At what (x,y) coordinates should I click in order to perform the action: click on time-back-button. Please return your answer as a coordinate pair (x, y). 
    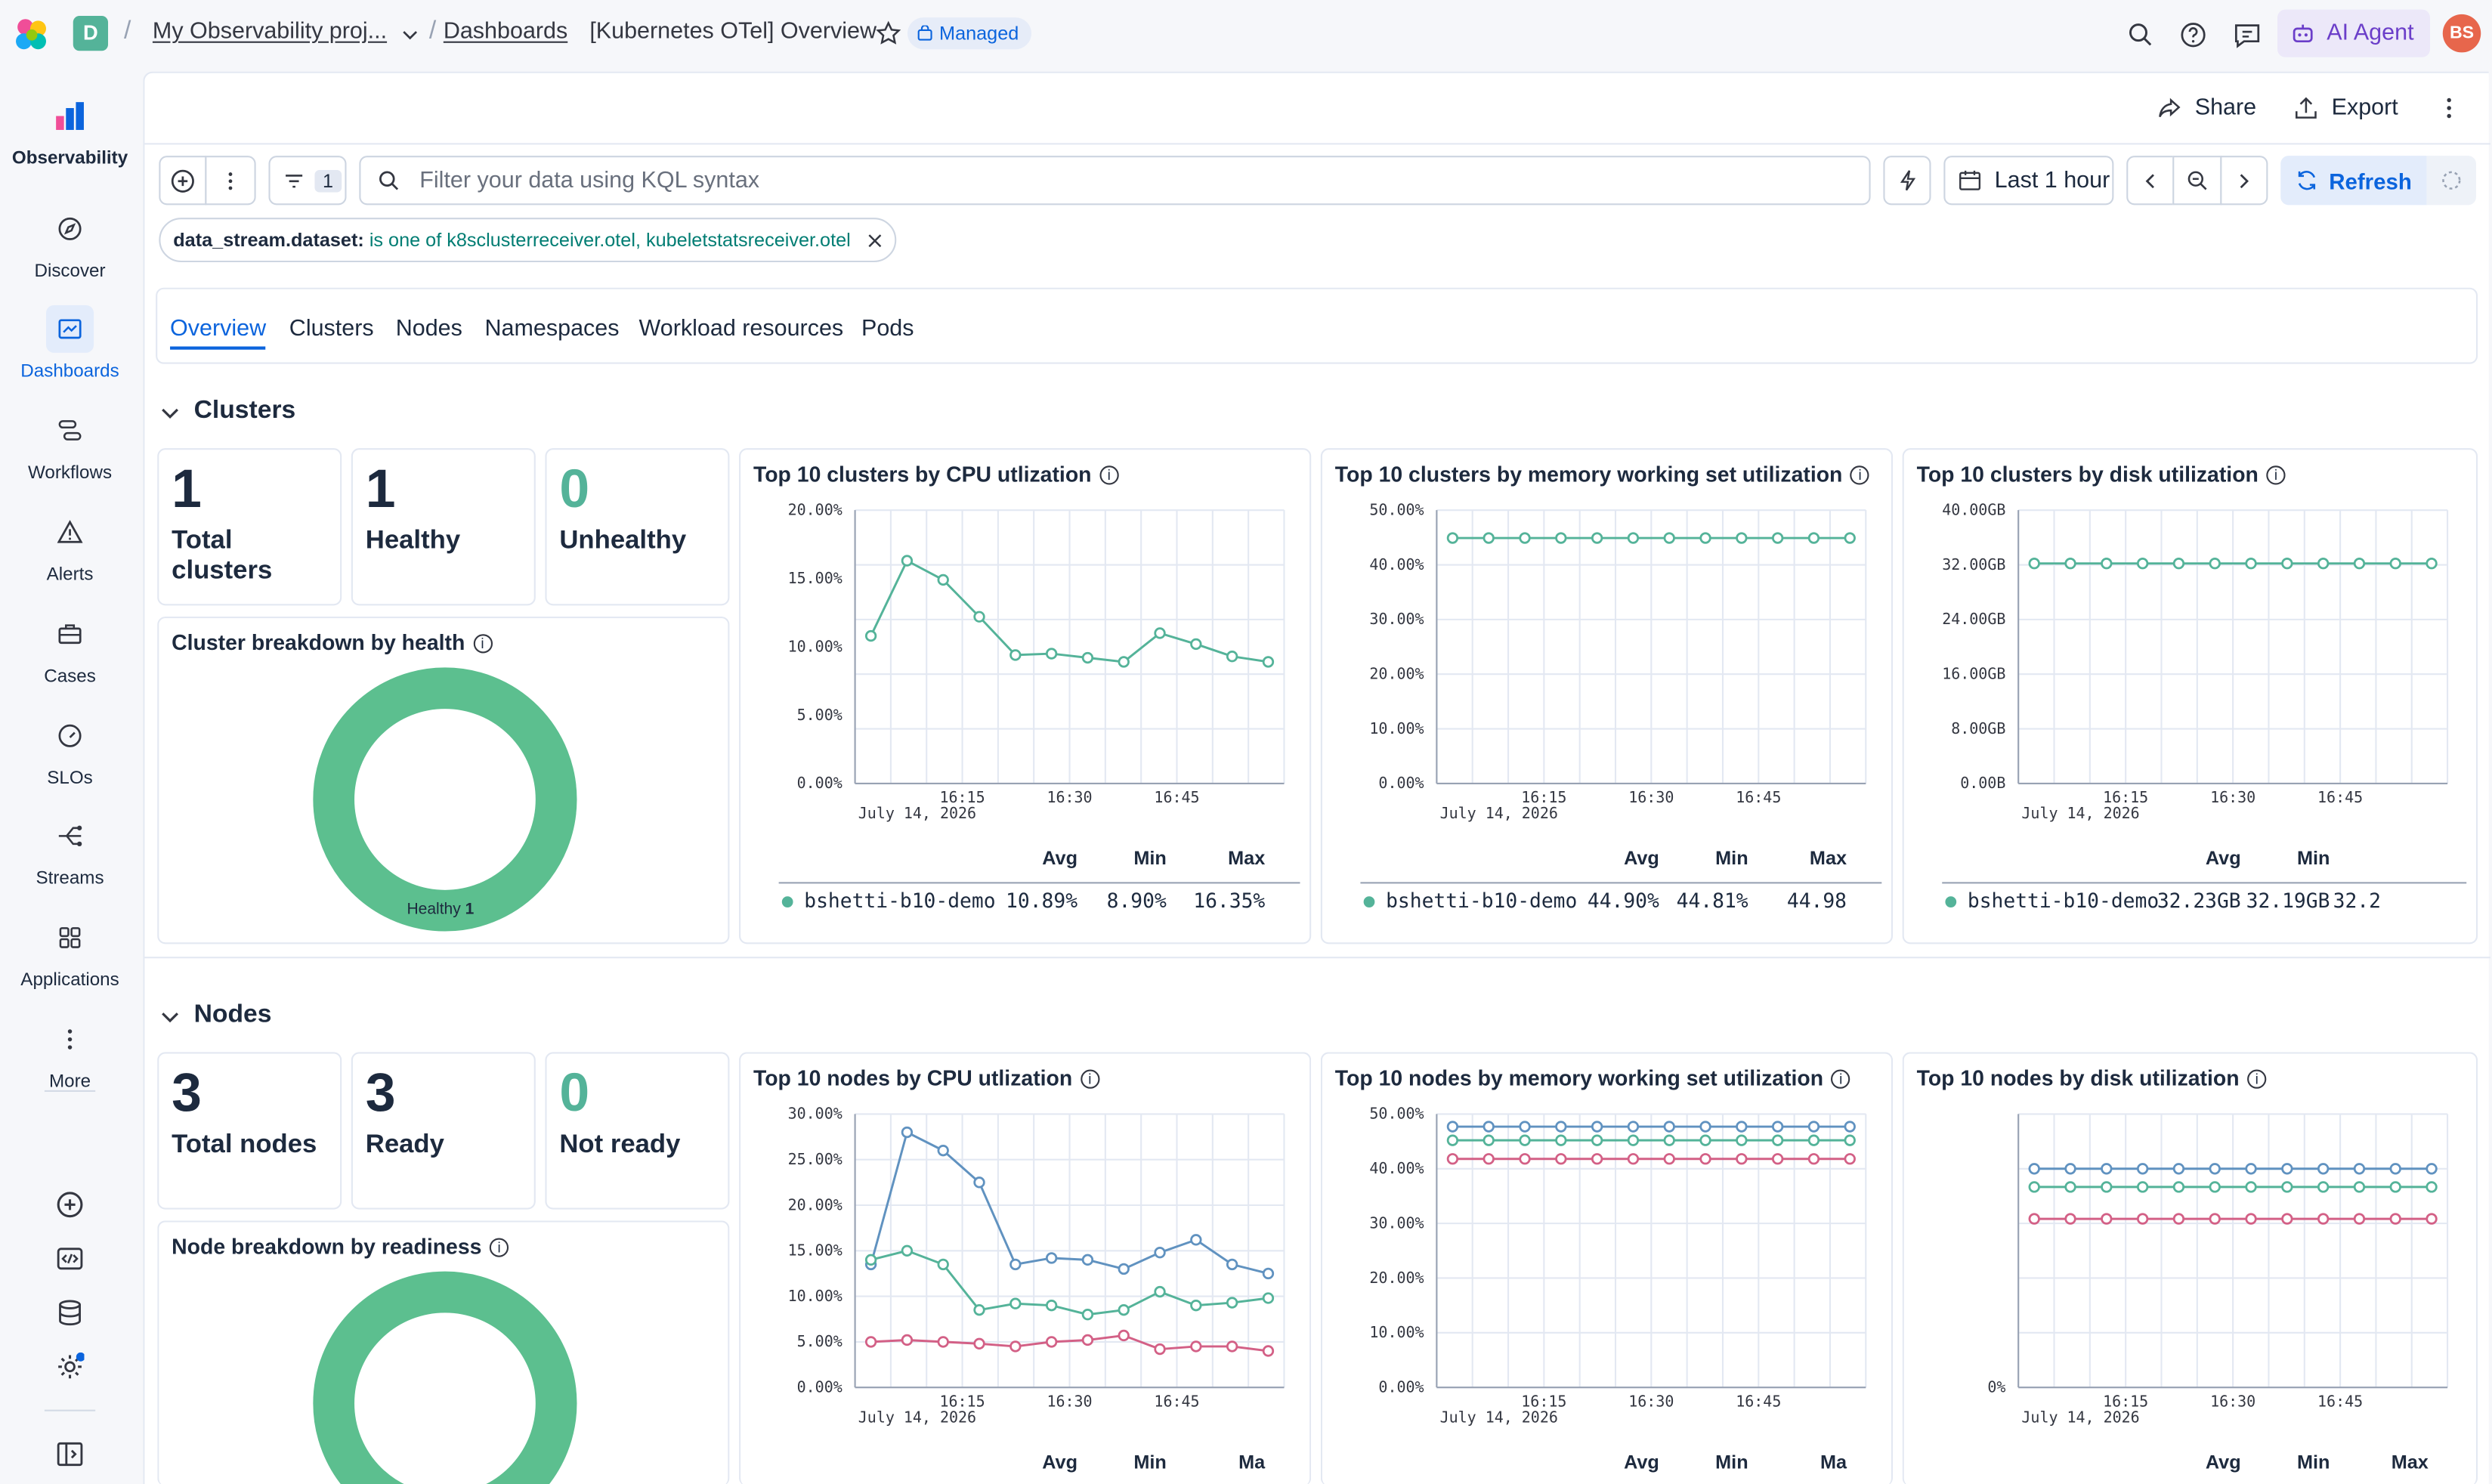
    Looking at the image, I should click on (2150, 181).